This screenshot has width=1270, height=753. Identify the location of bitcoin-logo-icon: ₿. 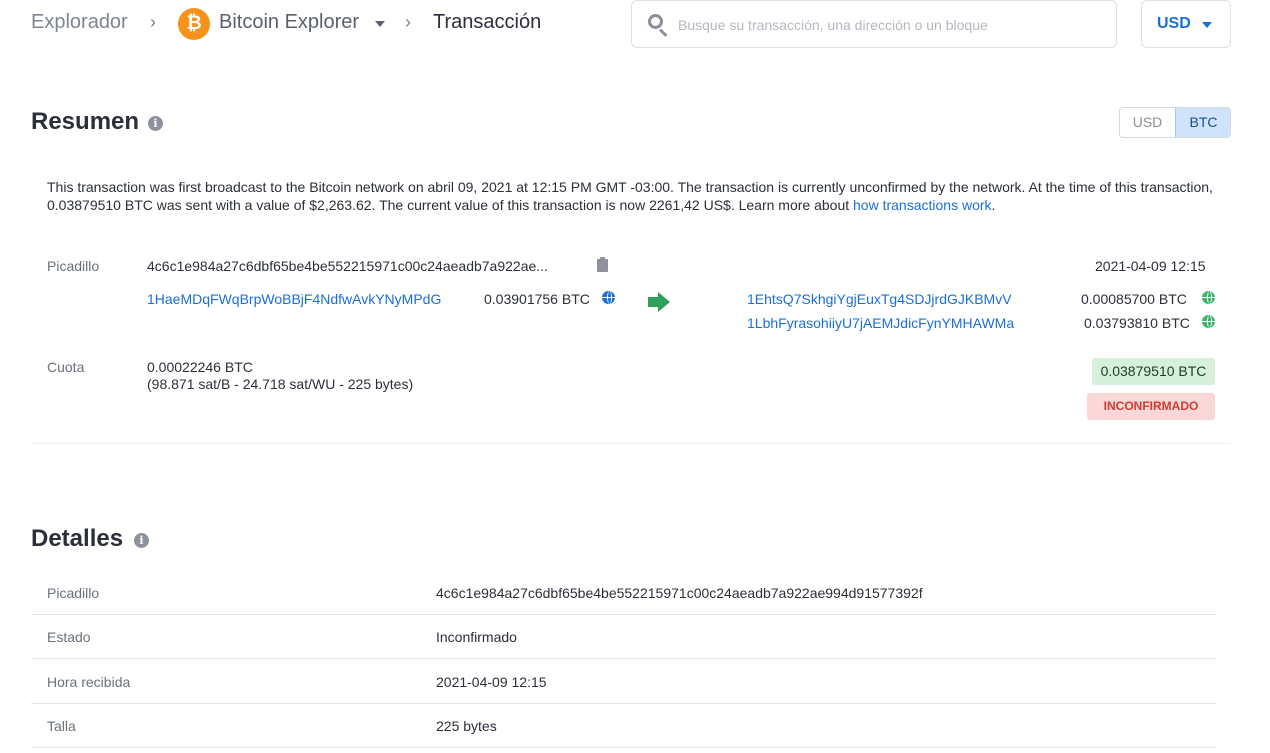
(194, 24).